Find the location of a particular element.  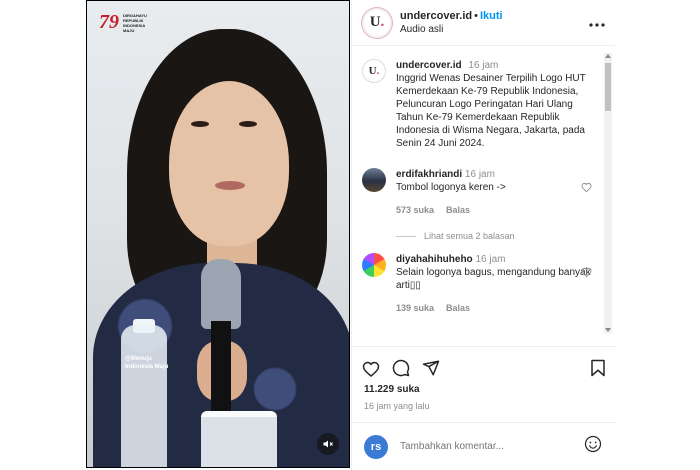

scroll-up-arrow-icon is located at coordinates (608, 56).